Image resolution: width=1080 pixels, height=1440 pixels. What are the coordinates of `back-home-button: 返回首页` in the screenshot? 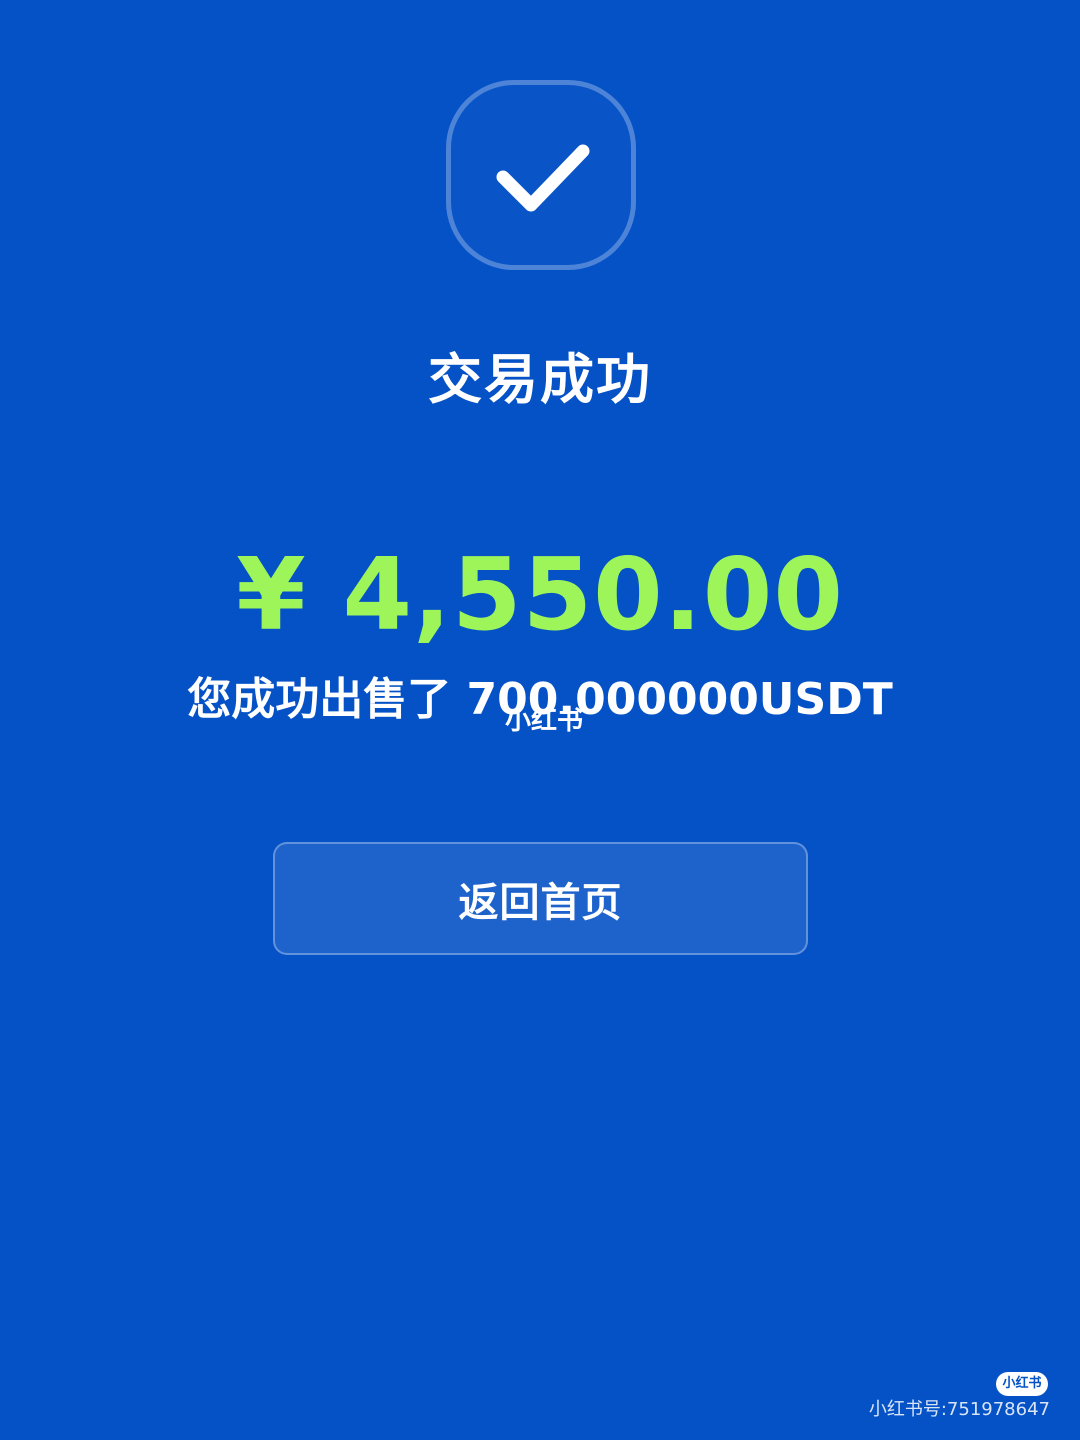 It's located at (540, 898).